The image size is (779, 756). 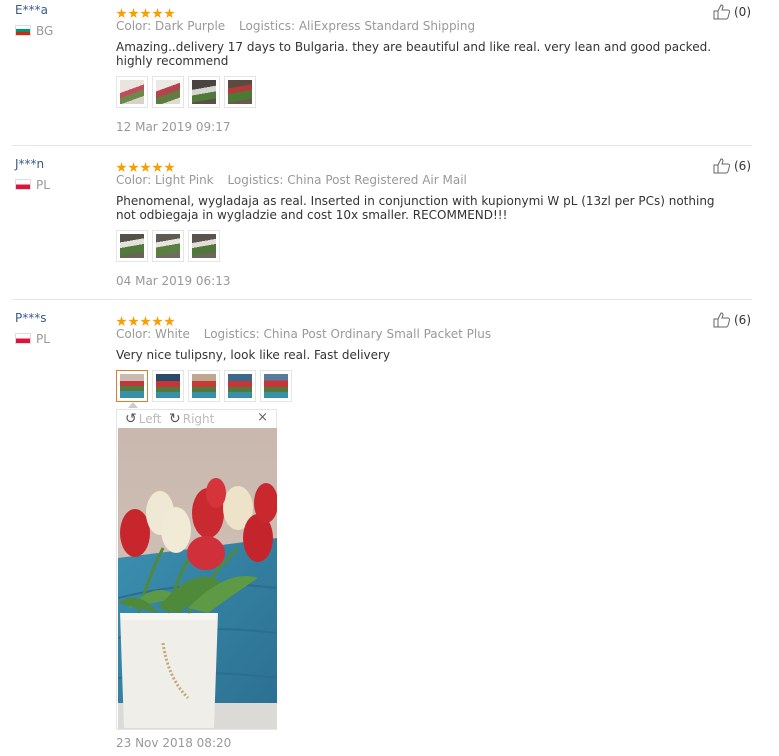 I want to click on helpful-button: (0), so click(x=732, y=12).